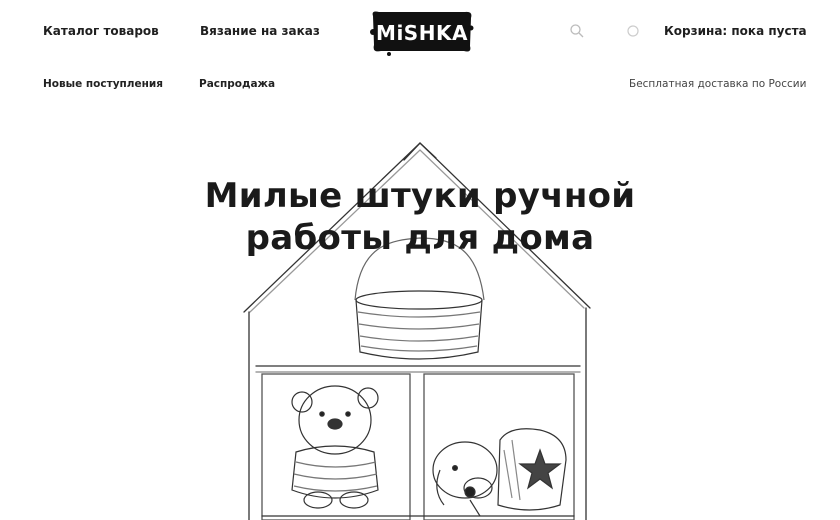  I want to click on hero-title: Милые штуки ручной работы для дома, so click(420, 217).